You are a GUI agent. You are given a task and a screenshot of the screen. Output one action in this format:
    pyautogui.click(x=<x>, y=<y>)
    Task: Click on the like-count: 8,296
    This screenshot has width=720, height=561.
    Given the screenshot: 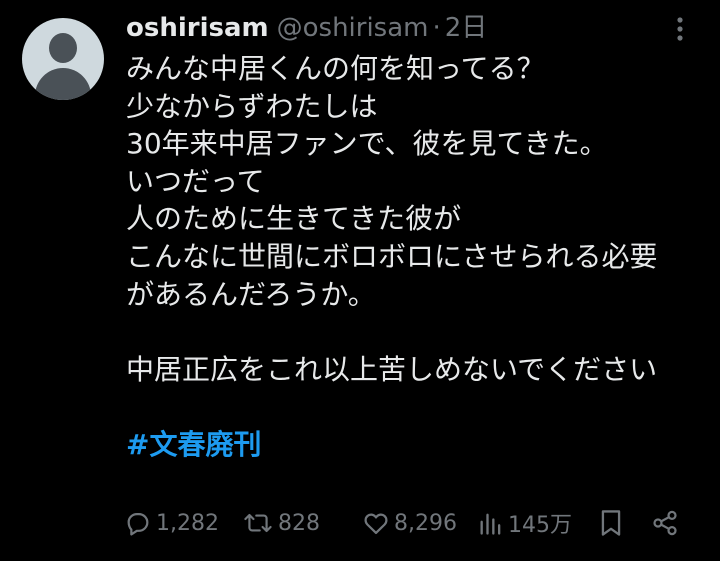 What is the action you would take?
    pyautogui.click(x=425, y=523)
    